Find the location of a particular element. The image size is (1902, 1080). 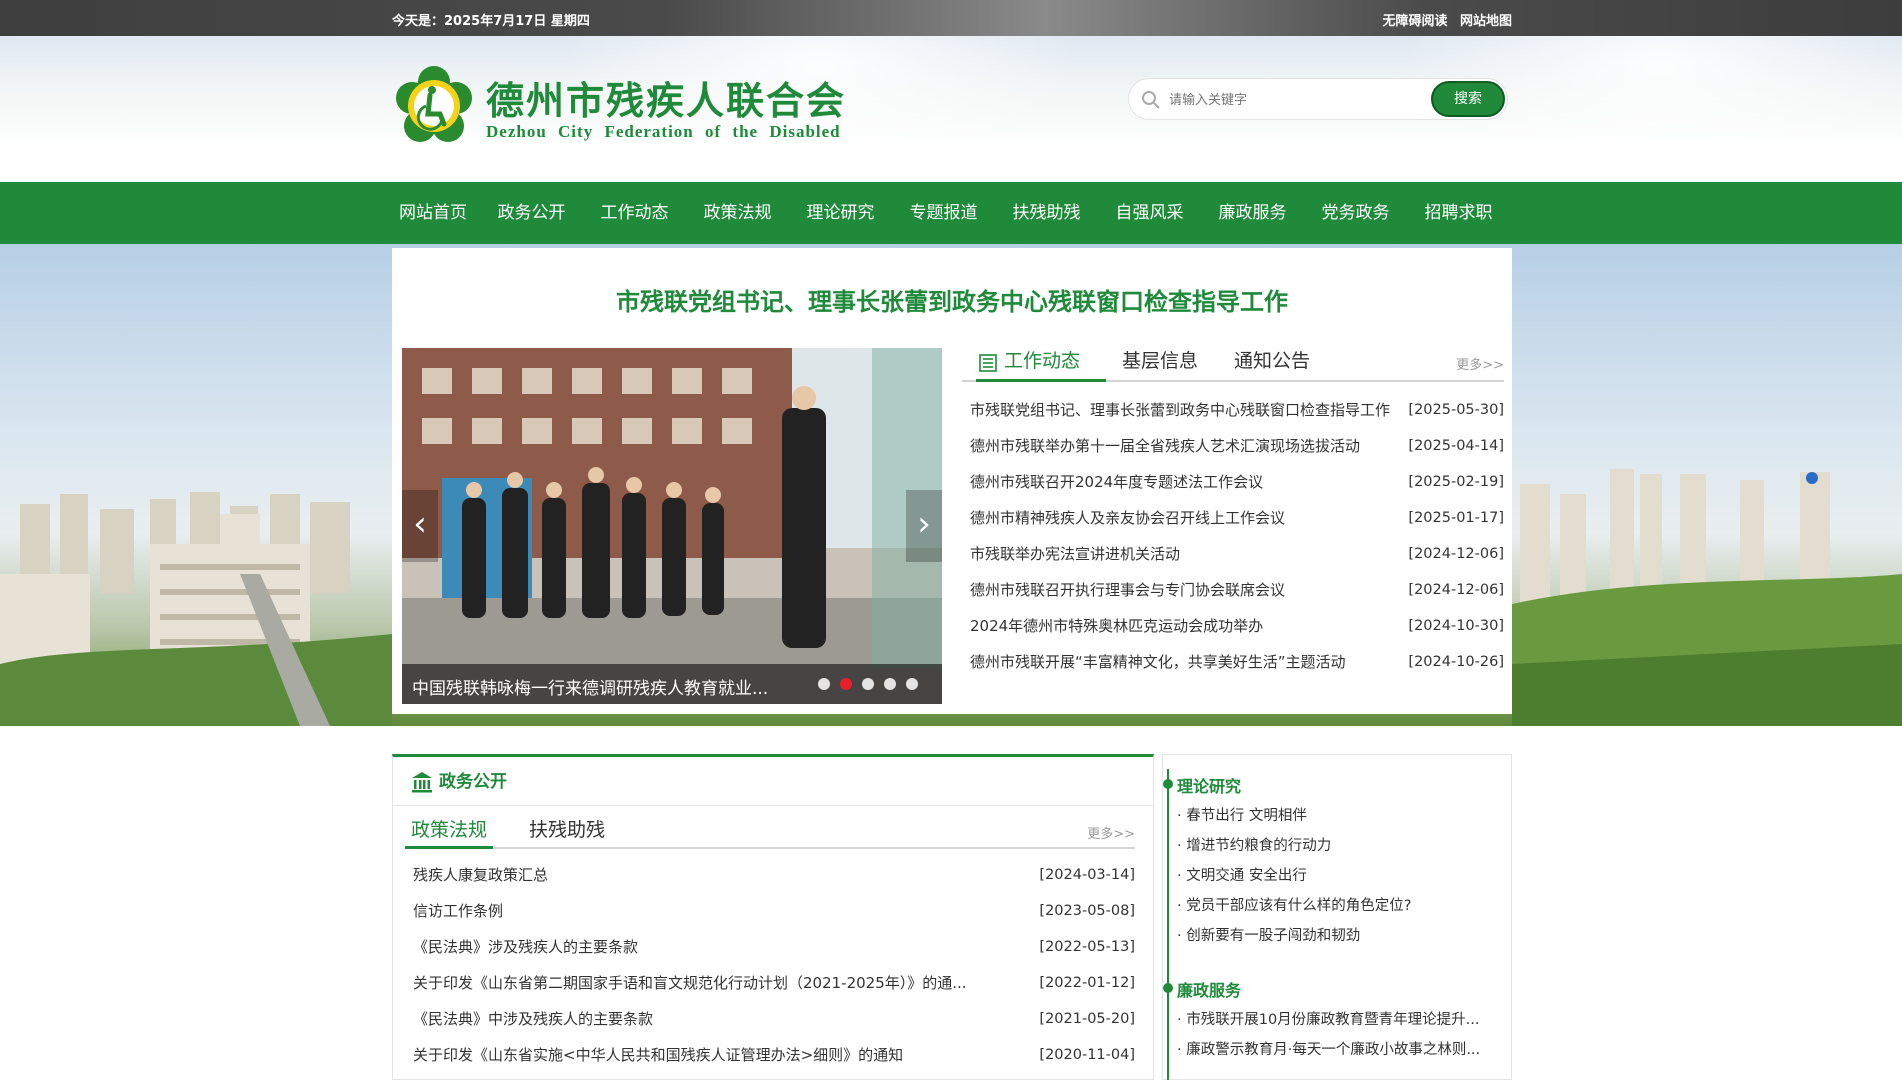

news-item: 德州市残联召开执行理事会与专门协会联席会议 [2024-12-06] is located at coordinates (1233, 590).